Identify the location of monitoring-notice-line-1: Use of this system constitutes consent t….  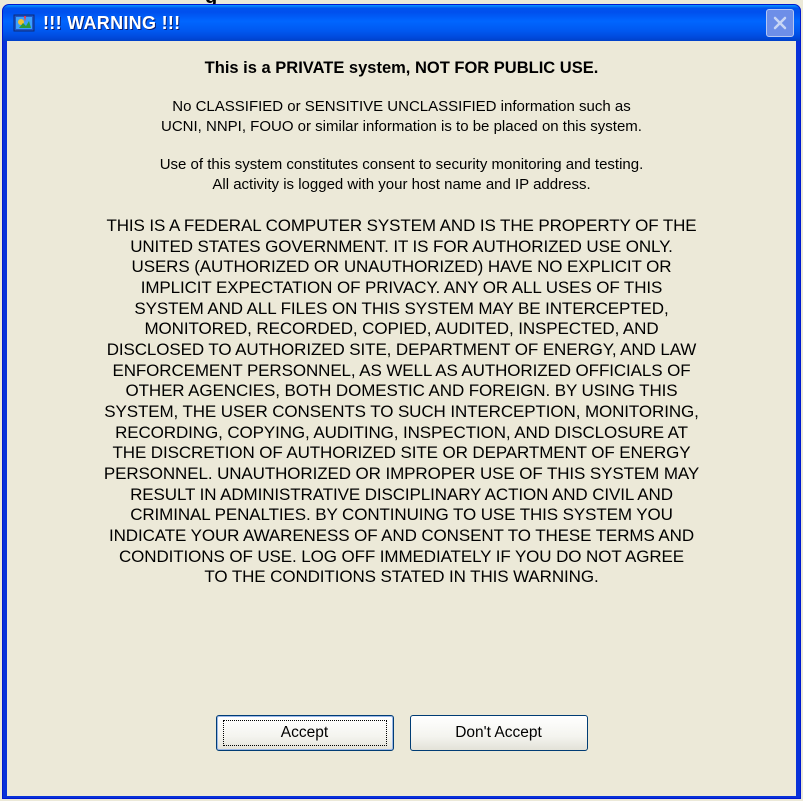
(401, 164).